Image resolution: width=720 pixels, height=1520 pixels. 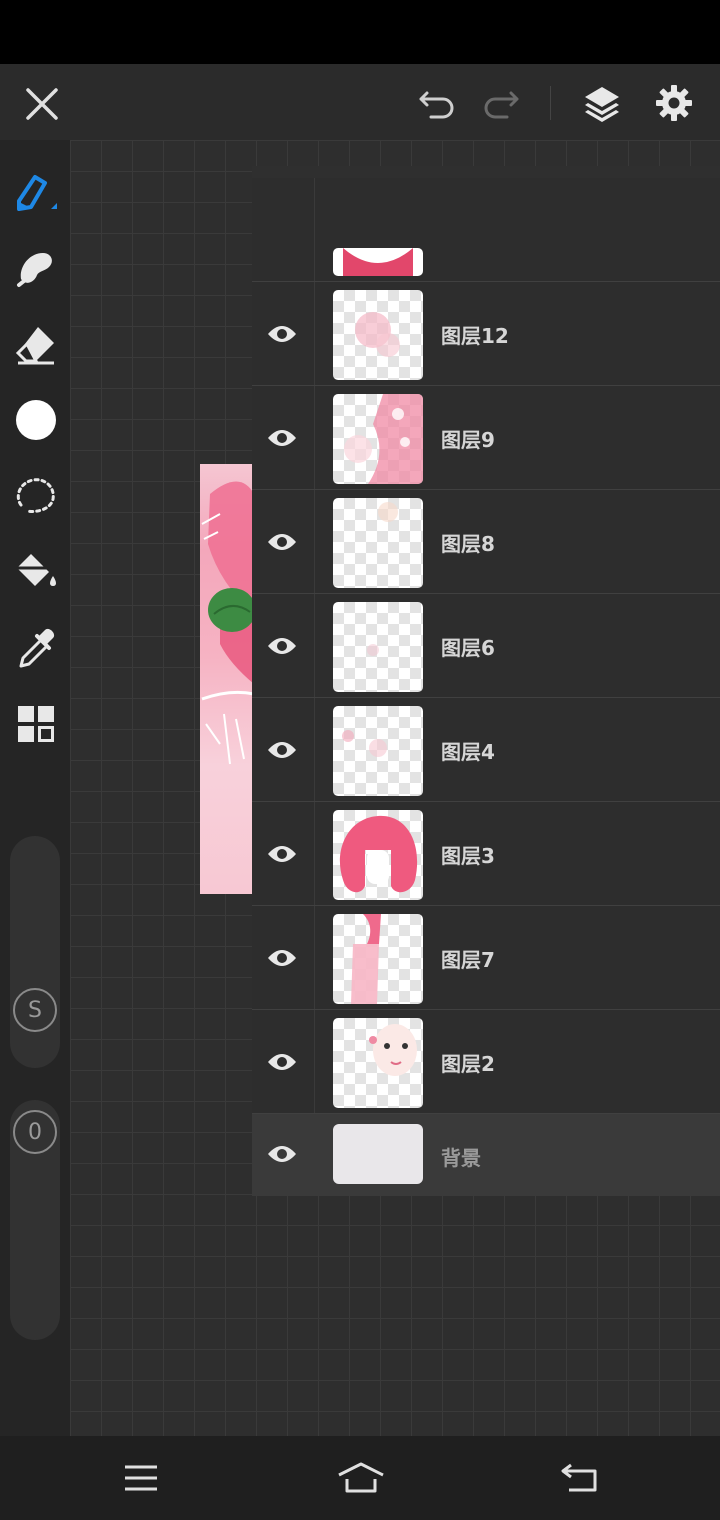 I want to click on background-layer-name: 背景, so click(x=461, y=1158).